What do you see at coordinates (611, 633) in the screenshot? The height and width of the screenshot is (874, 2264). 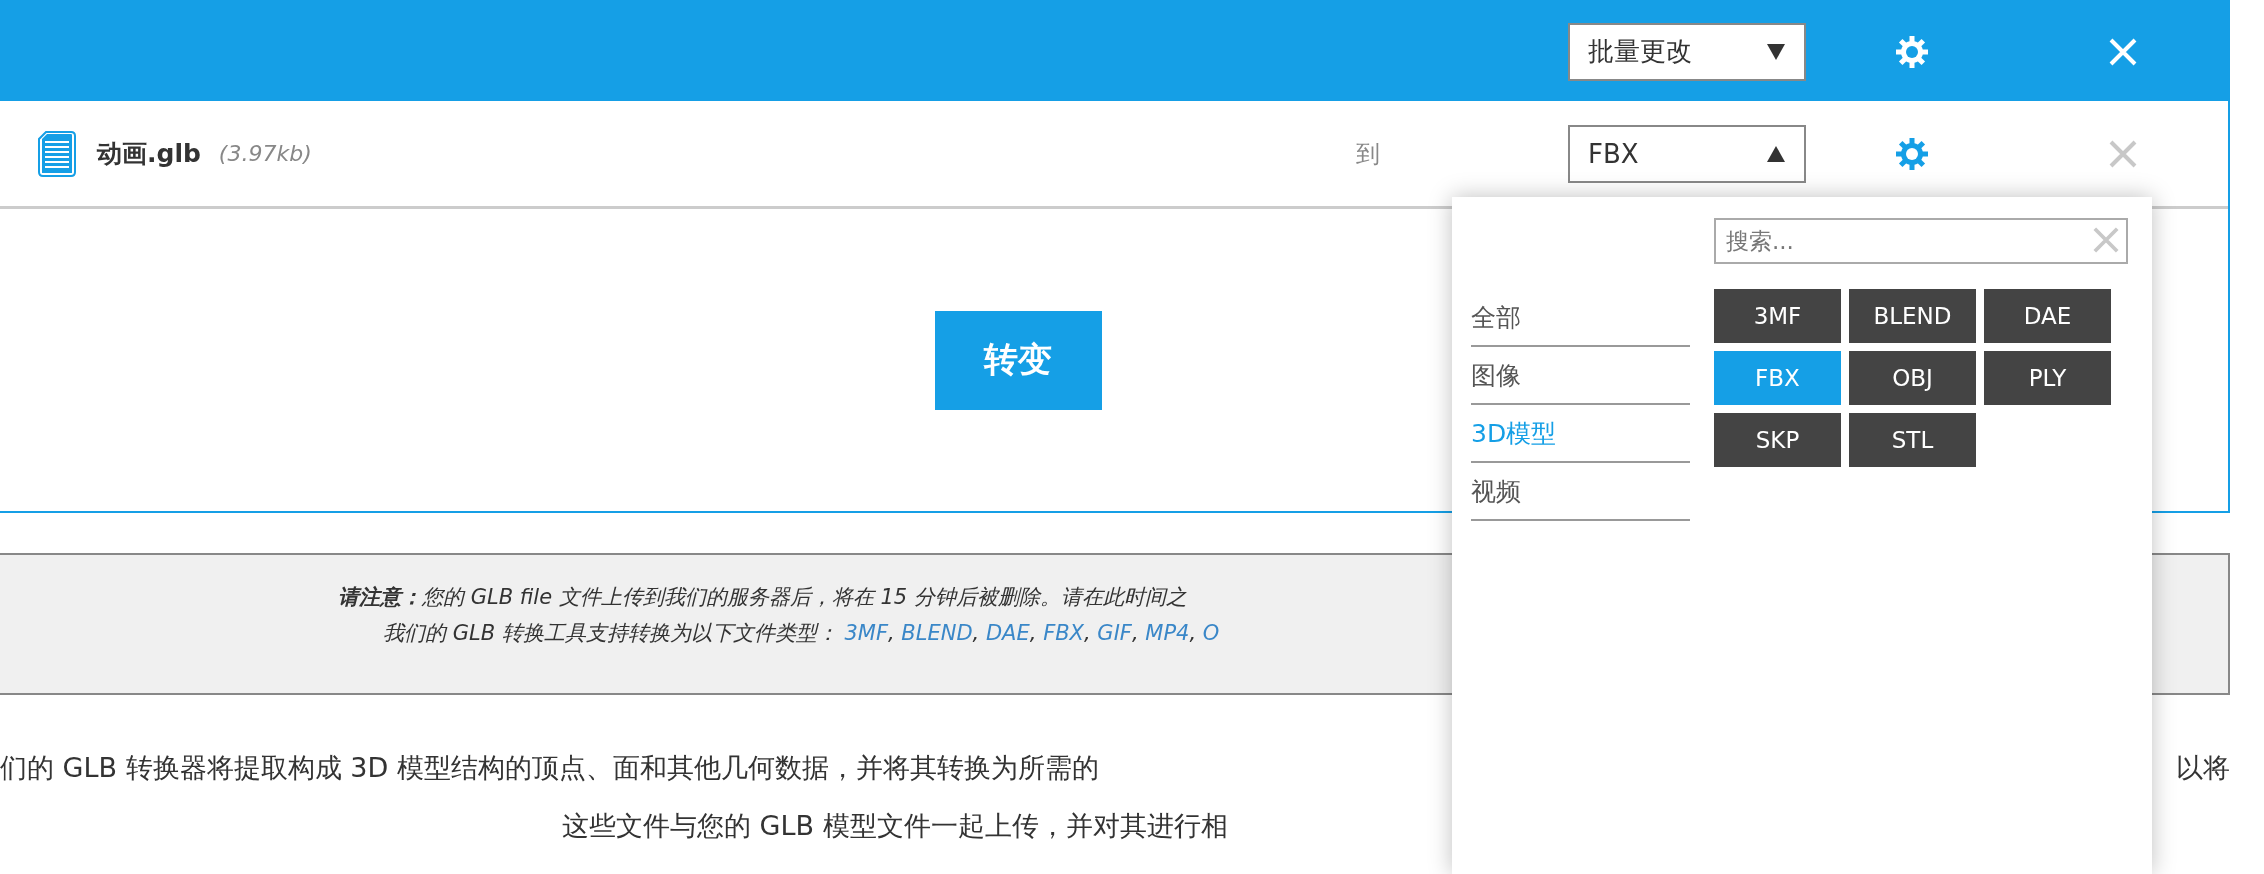 I see `supported-types-label: 我们的 GLB 转换工具支持转换为以下文件类型：` at bounding box center [611, 633].